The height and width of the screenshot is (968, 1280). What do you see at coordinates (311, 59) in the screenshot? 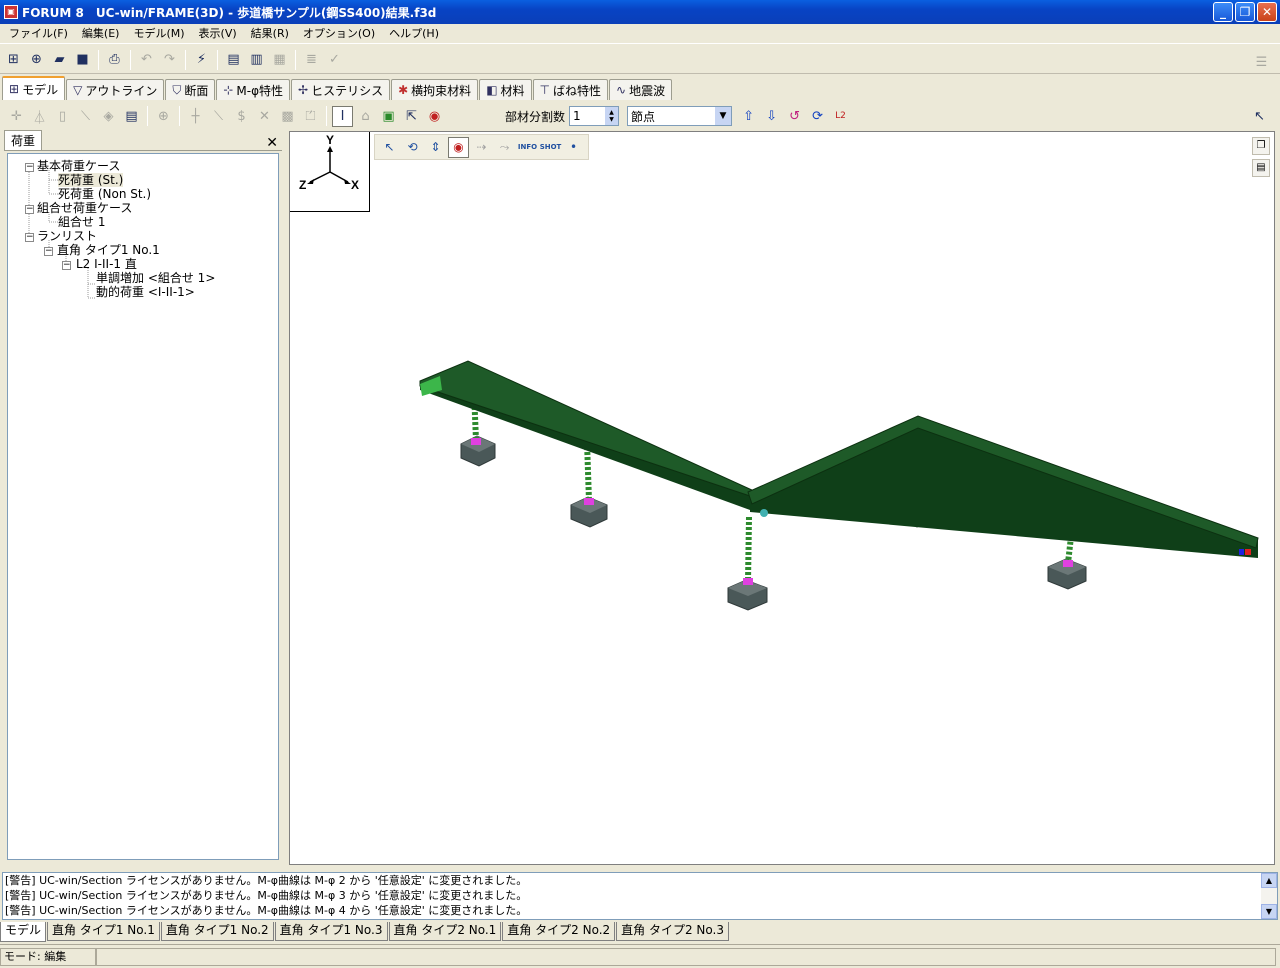
I see `list-icon: ≣` at bounding box center [311, 59].